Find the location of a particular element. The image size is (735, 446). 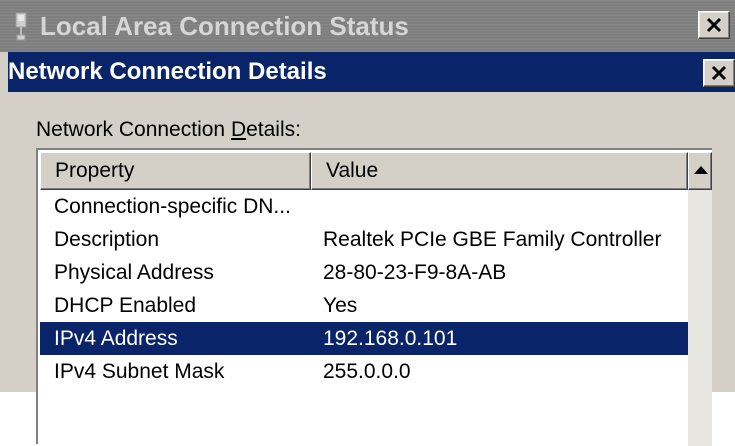

background-window-close-button is located at coordinates (714, 25).